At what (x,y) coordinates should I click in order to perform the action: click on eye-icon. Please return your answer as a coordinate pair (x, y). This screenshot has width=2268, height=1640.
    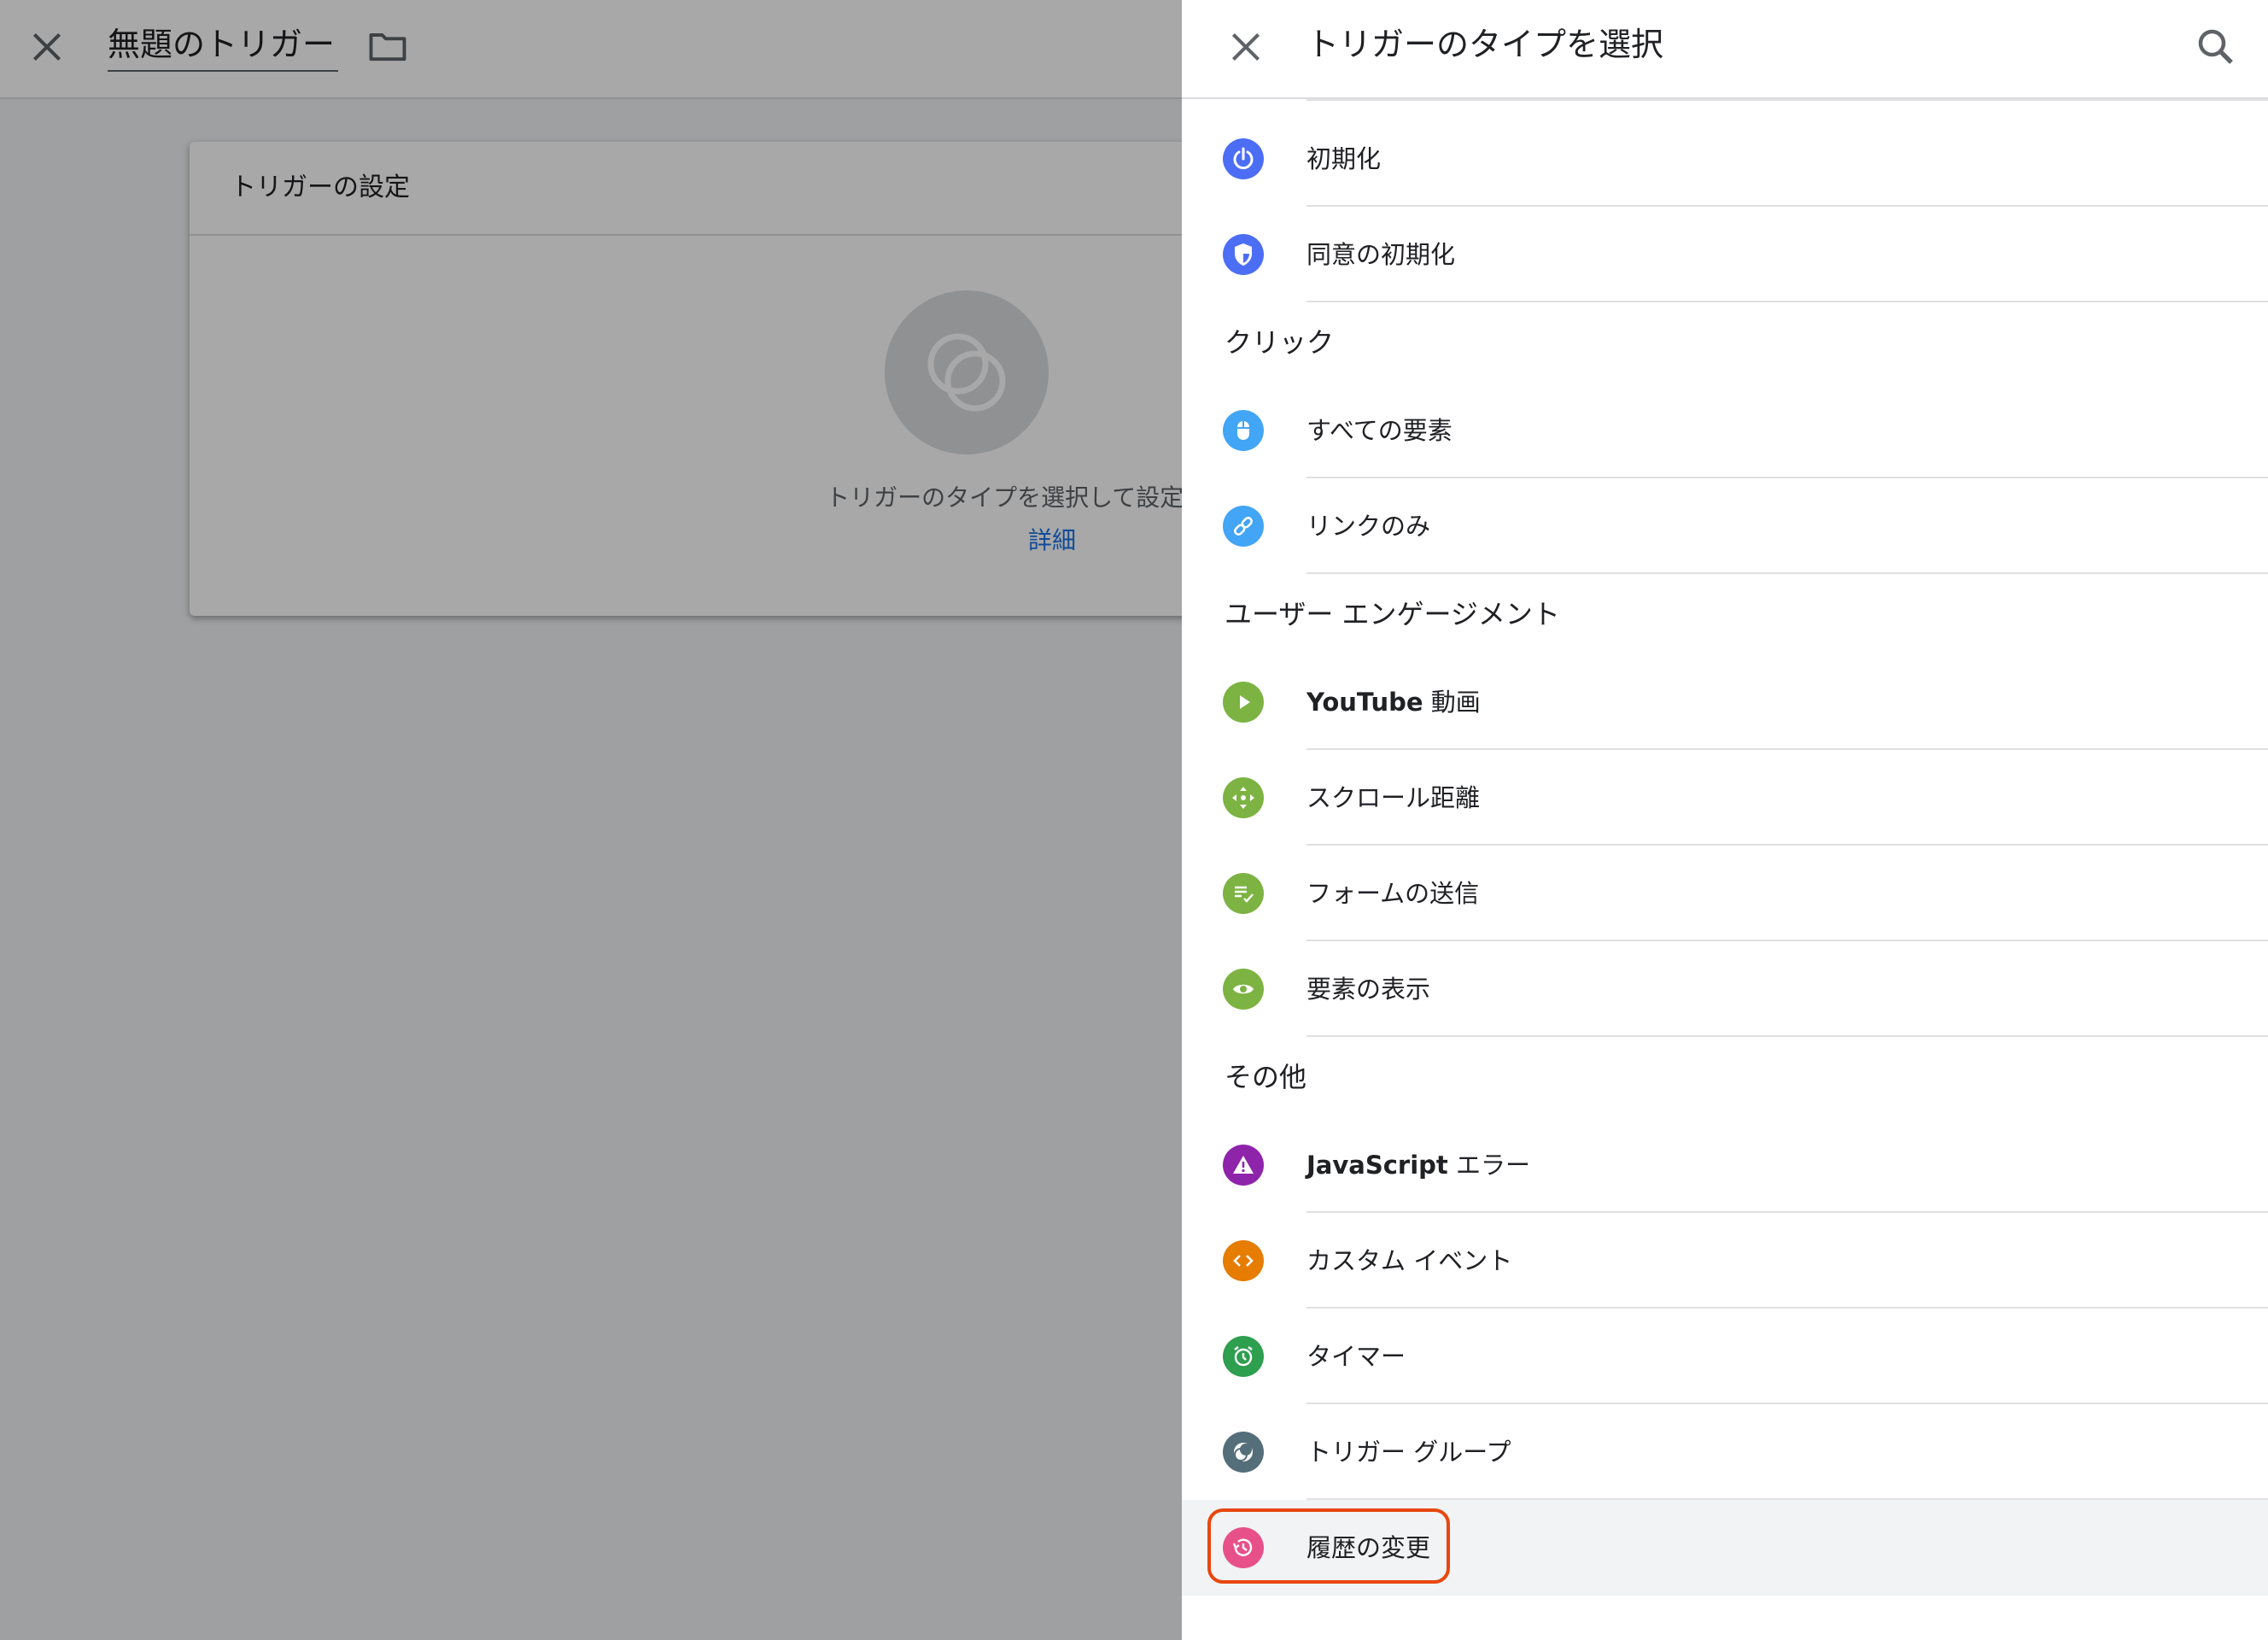
    Looking at the image, I should click on (1243, 989).